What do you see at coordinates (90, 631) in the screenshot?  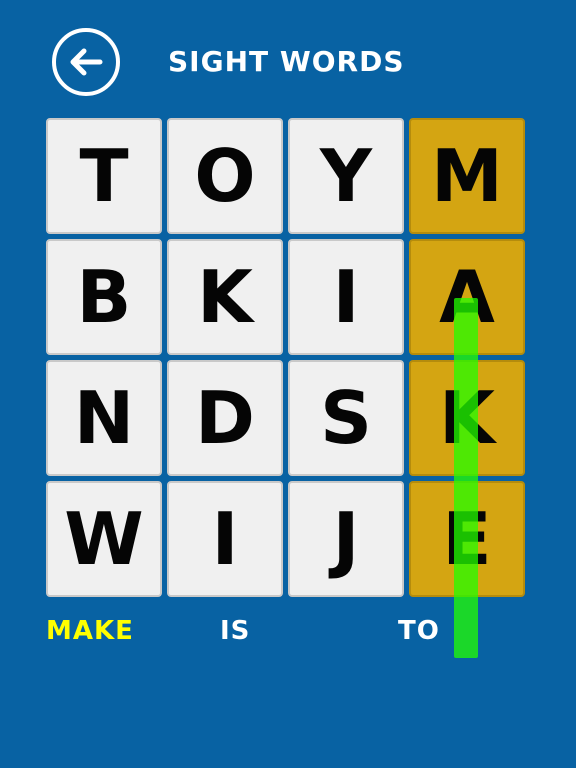 I see `word-found: MAKE` at bounding box center [90, 631].